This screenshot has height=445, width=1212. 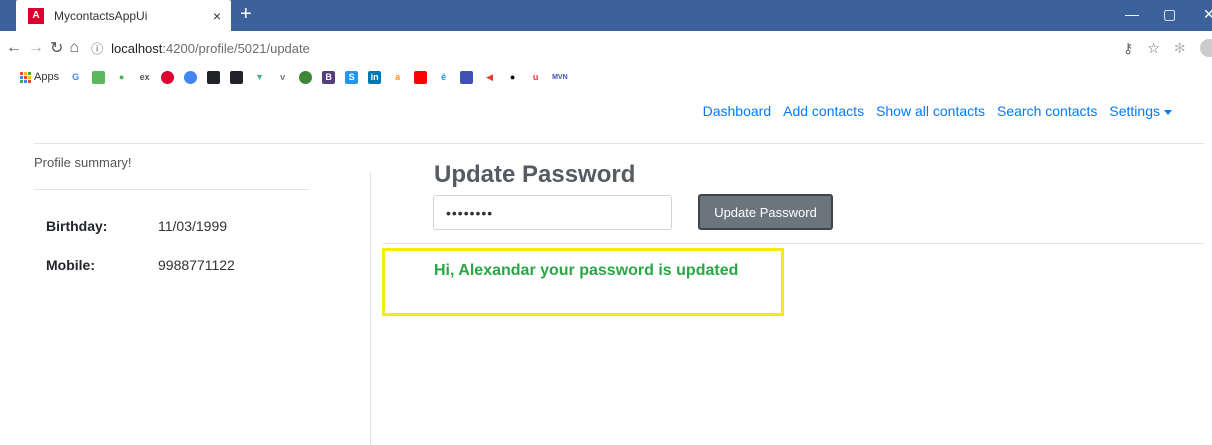 What do you see at coordinates (145, 77) in the screenshot?
I see `ex-bookmark-icon: ex` at bounding box center [145, 77].